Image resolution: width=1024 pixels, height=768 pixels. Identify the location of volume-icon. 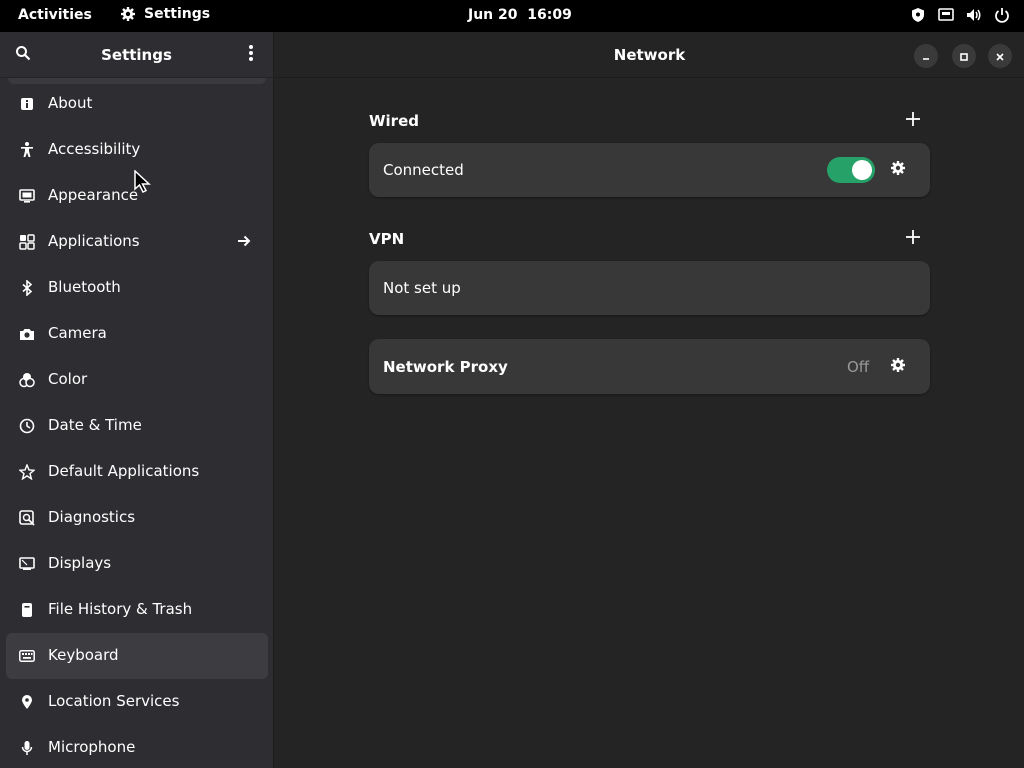
(974, 15).